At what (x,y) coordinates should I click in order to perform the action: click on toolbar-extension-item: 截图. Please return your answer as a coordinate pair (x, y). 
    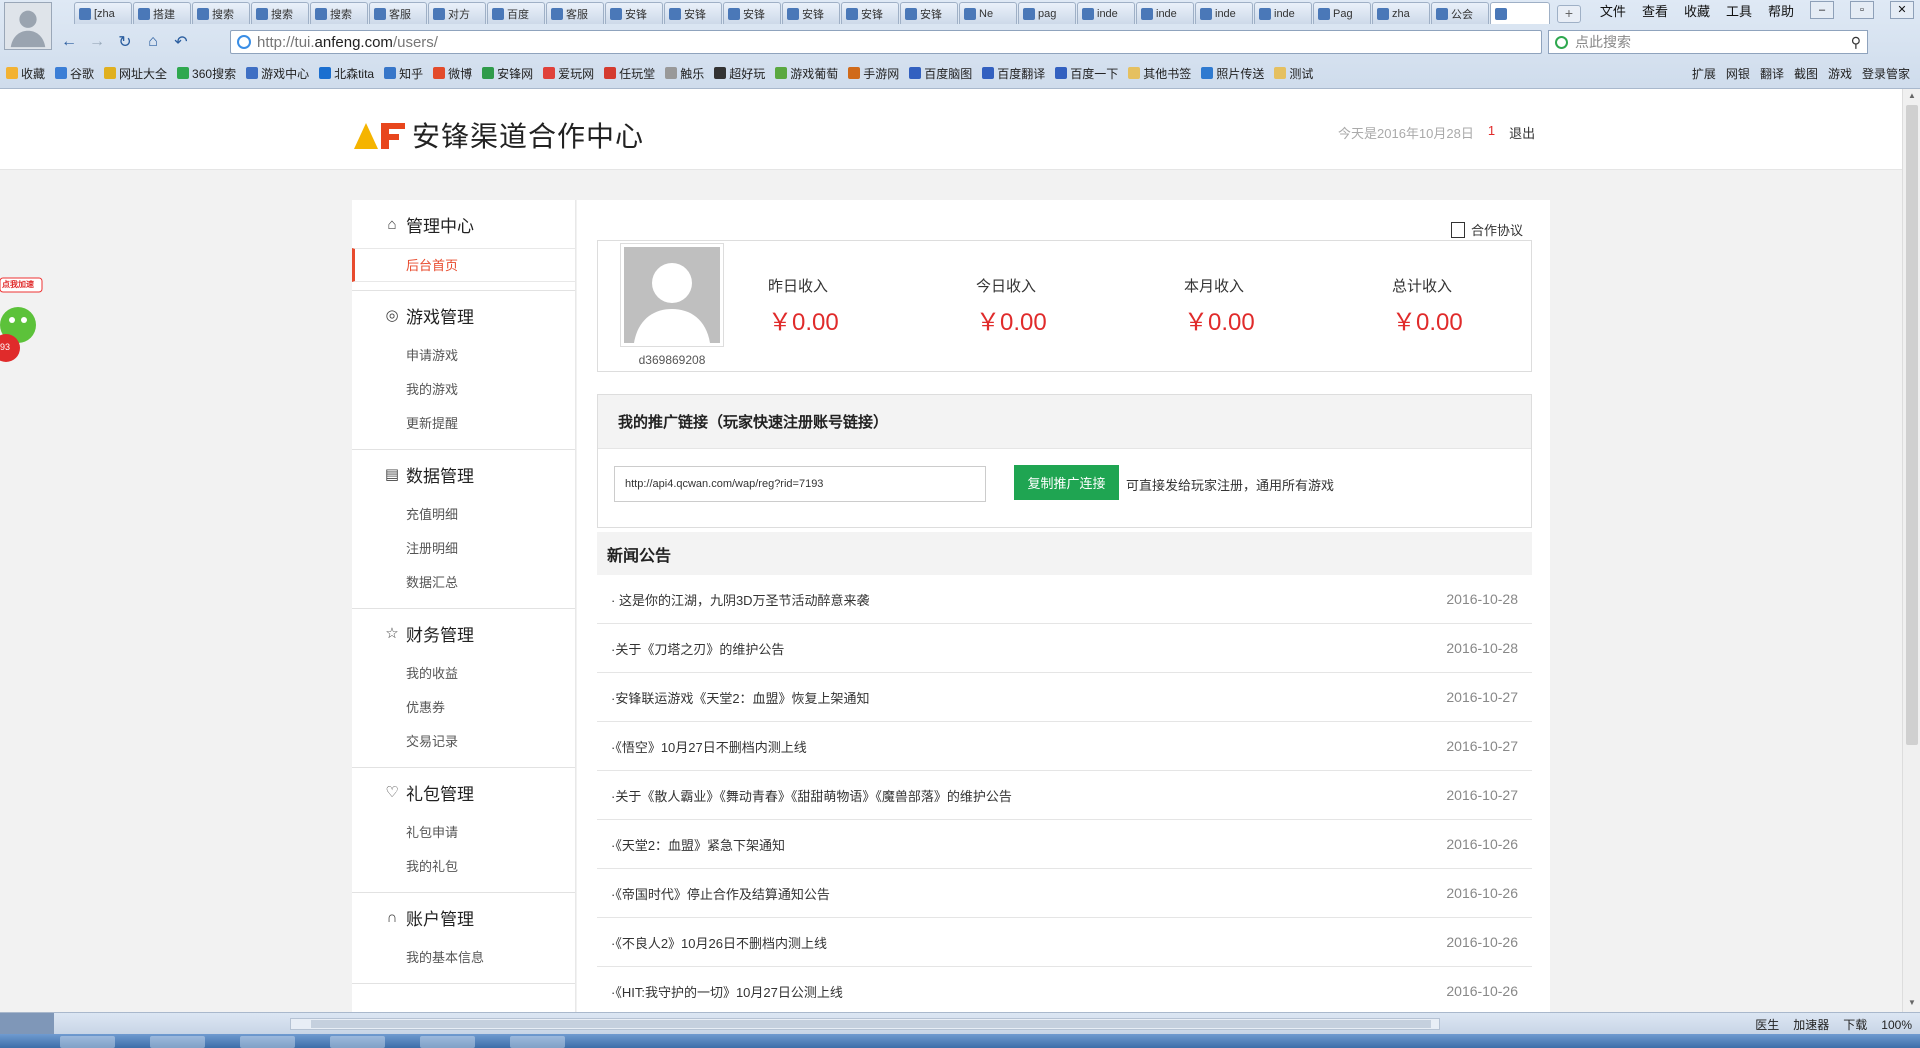
    Looking at the image, I should click on (1806, 73).